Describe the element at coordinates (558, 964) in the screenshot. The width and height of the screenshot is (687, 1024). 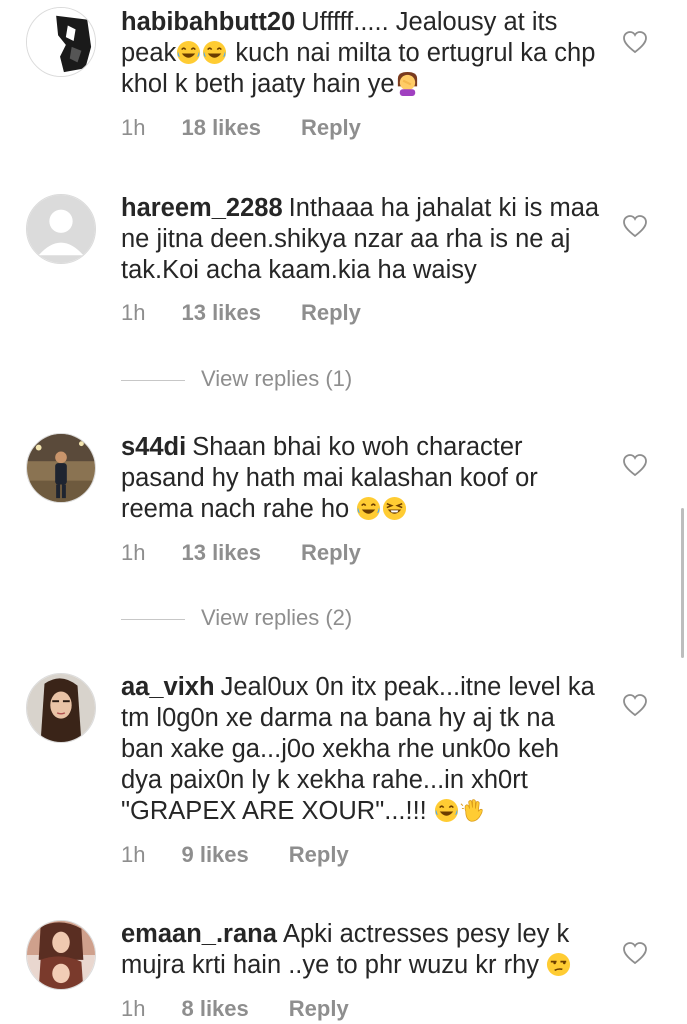
I see `unamused-emoji` at that location.